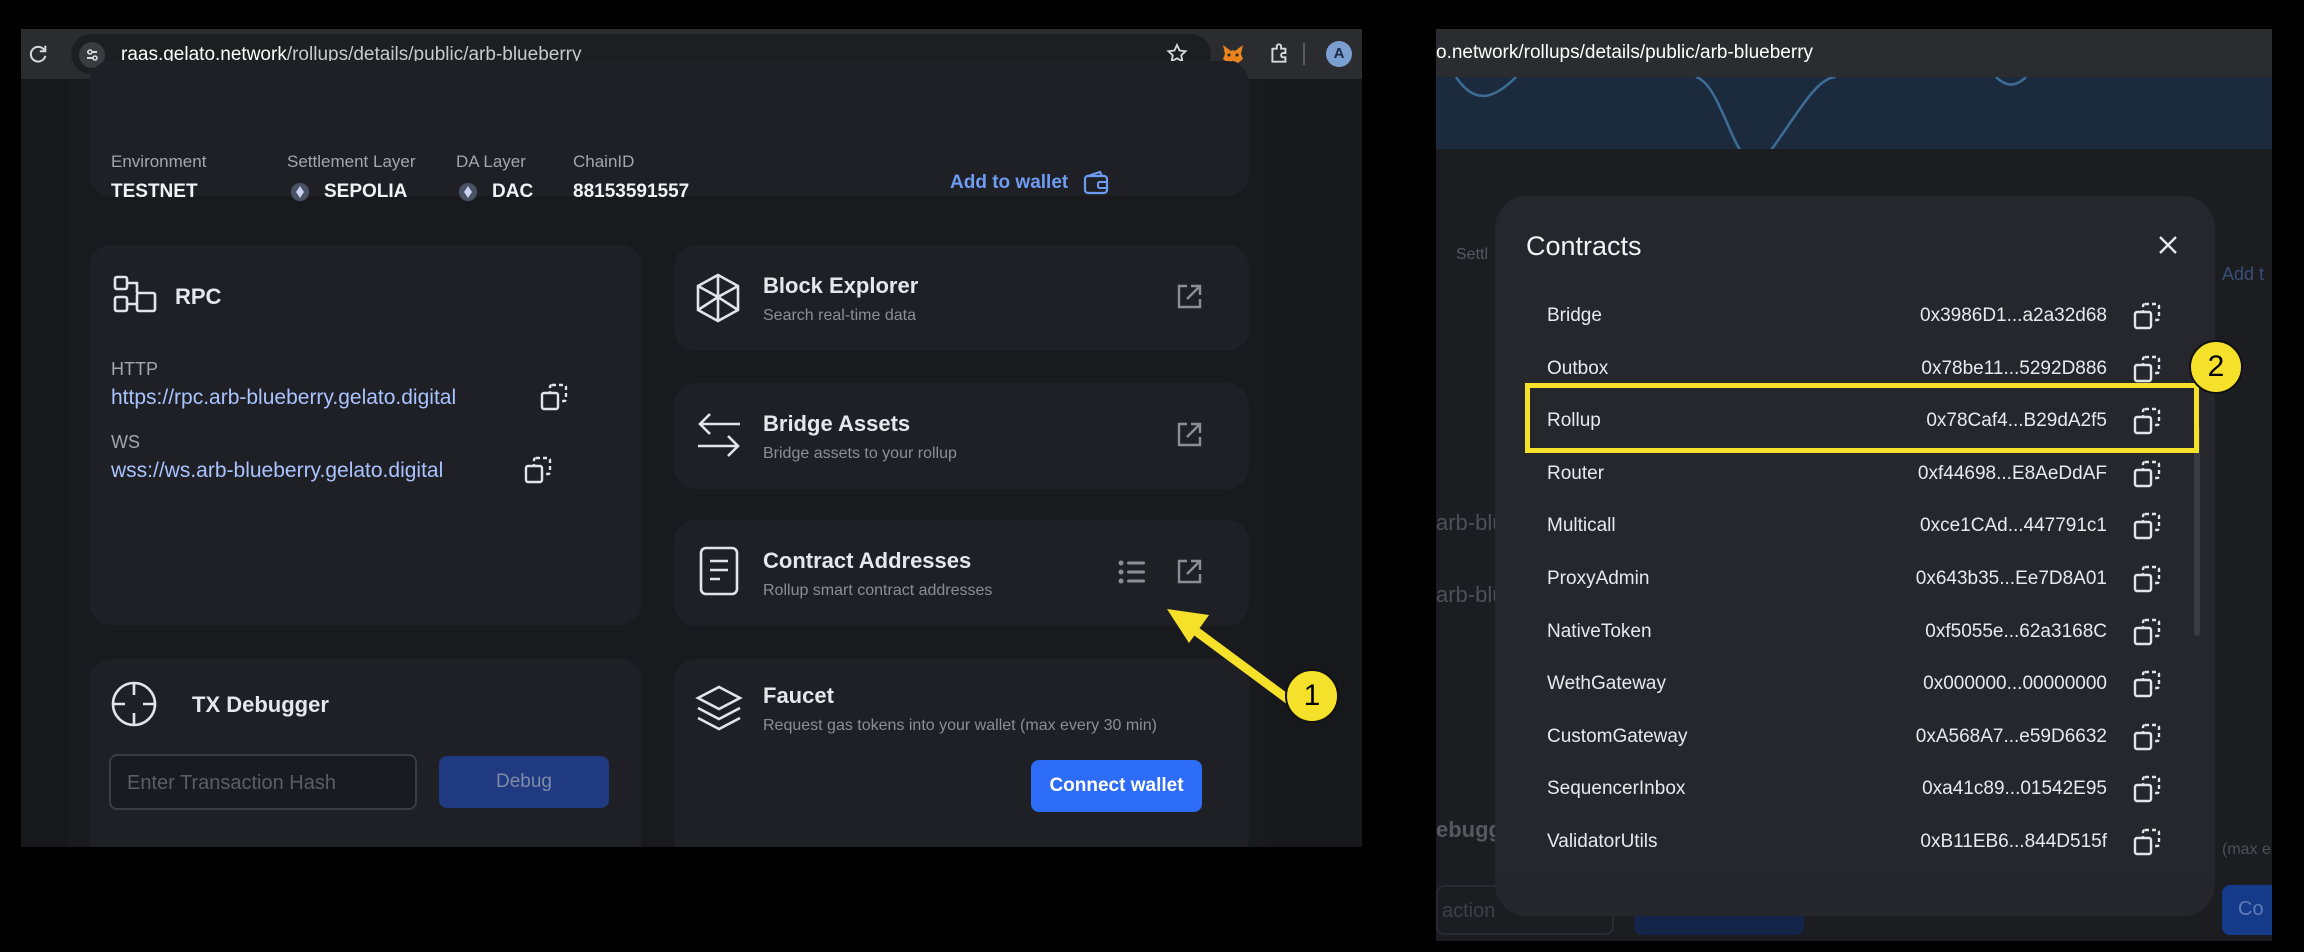 This screenshot has width=2304, height=952. Describe the element at coordinates (841, 285) in the screenshot. I see `block-explorer-title: Block Explorer` at that location.